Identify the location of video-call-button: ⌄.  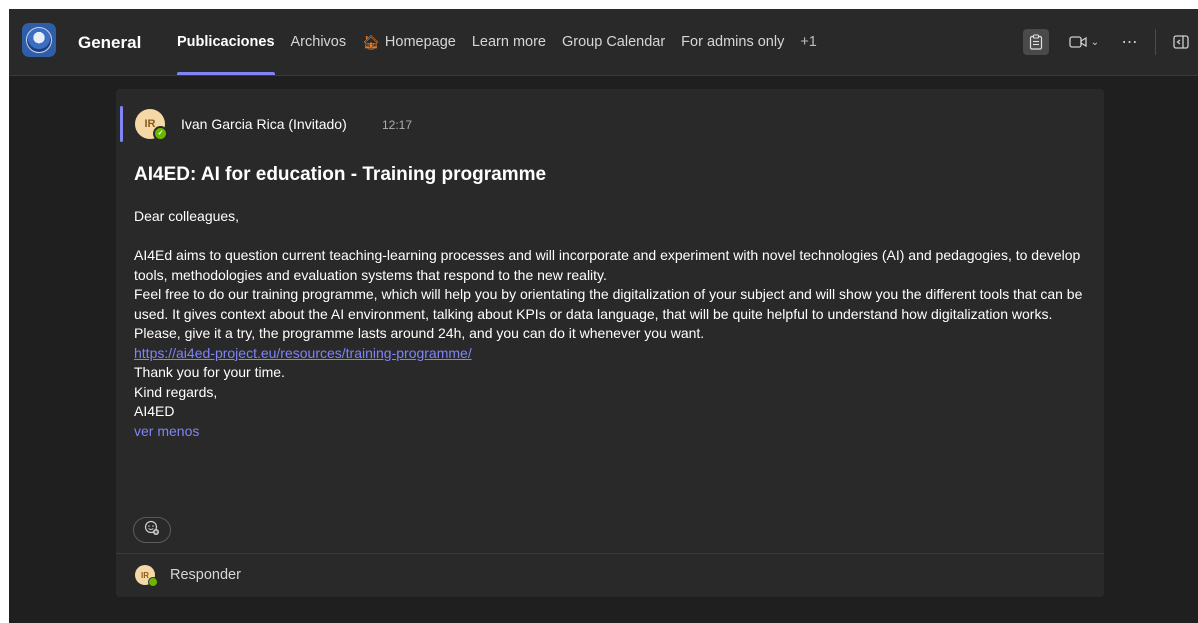
(1084, 42).